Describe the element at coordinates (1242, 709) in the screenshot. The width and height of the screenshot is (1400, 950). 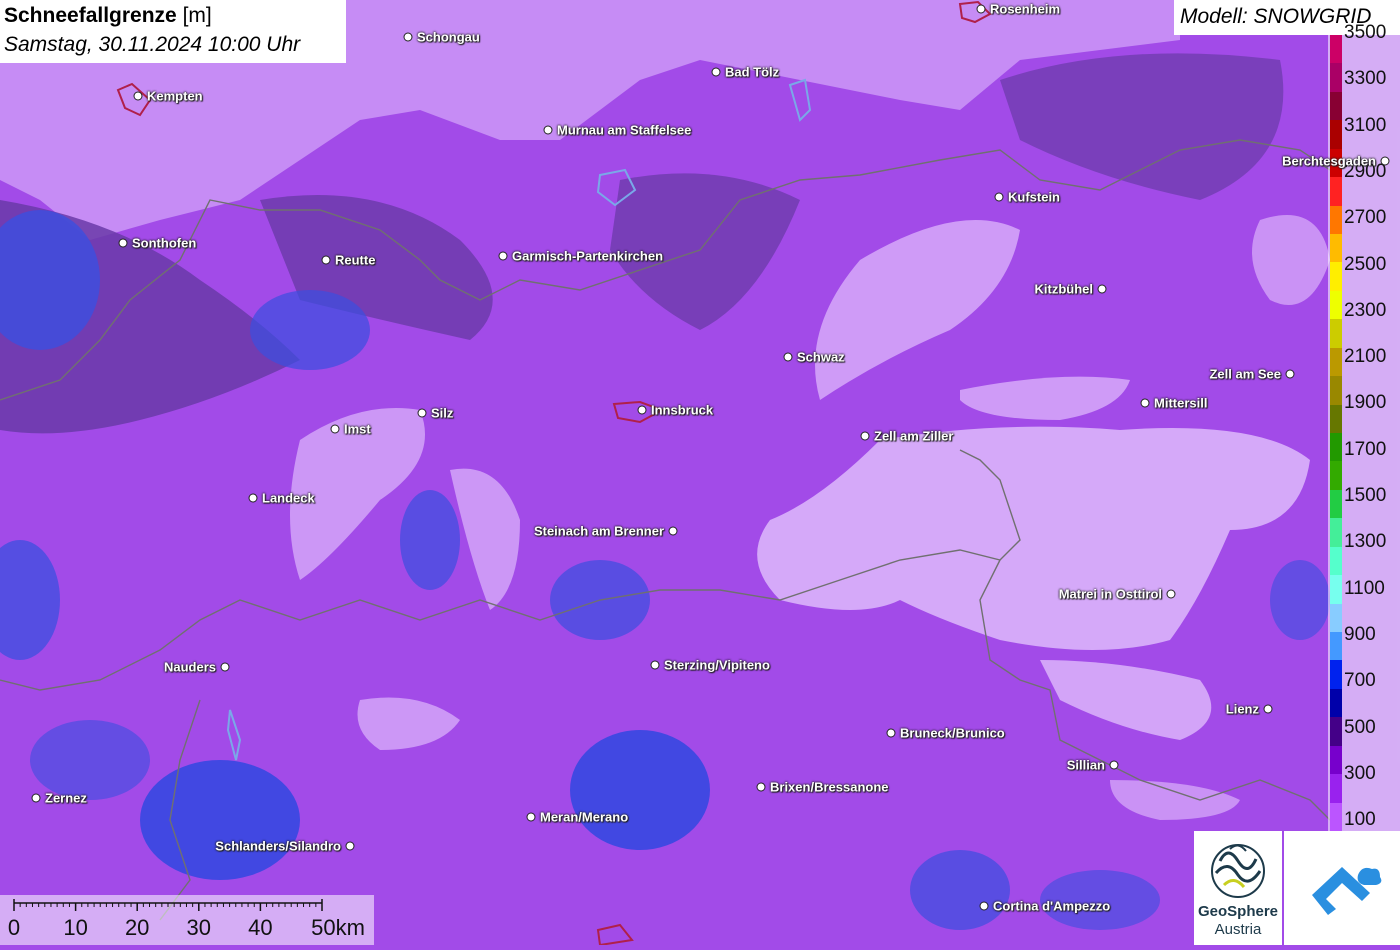
I see `city-label: Lienz` at that location.